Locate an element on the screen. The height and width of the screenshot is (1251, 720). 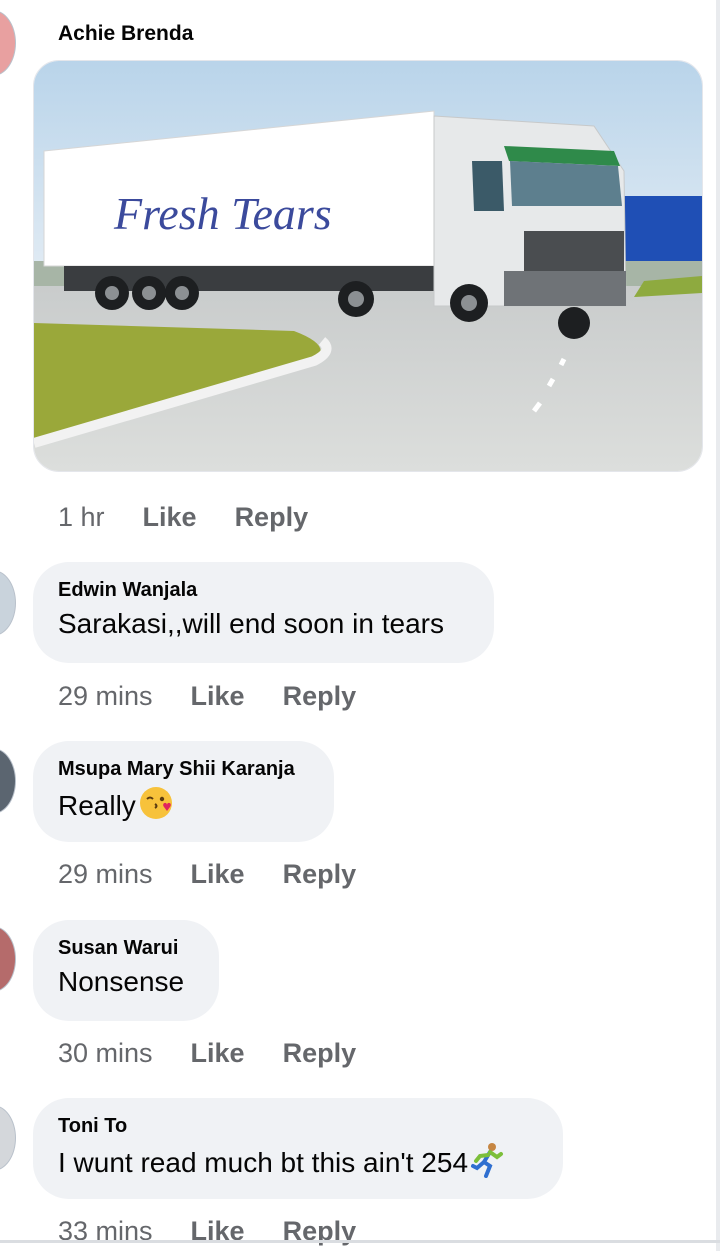
comment-text-row: I wunt read much bt this ain't 254 is located at coordinates (297, 1164).